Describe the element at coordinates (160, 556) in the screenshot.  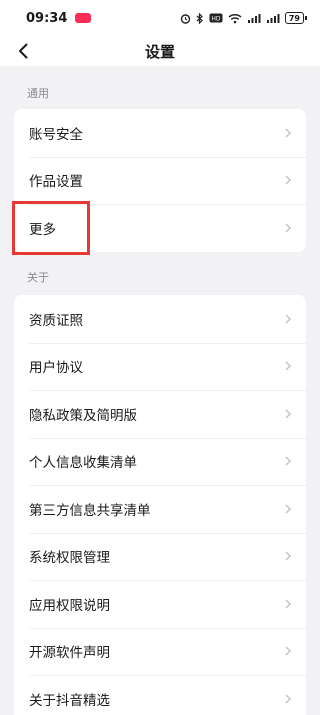
I see `settings-item-system-permissions: 系统权限管理` at that location.